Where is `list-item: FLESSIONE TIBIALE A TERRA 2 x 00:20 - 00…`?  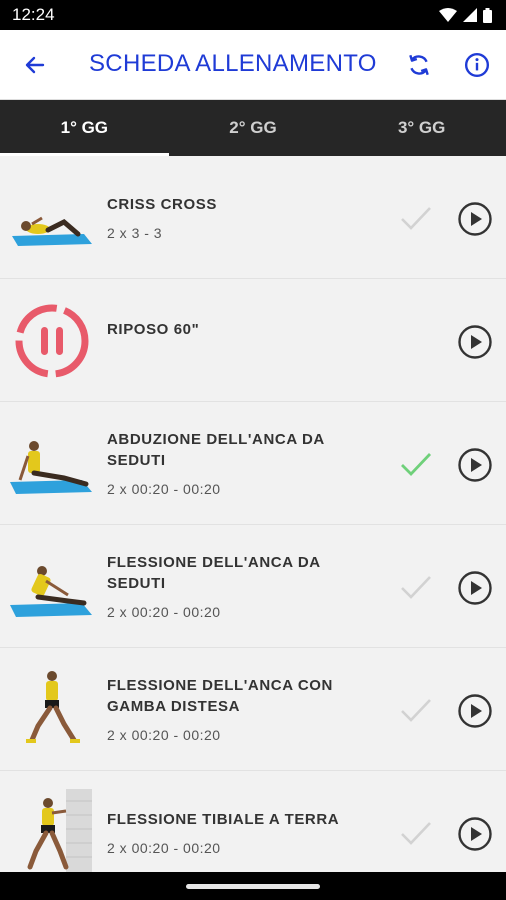
list-item: FLESSIONE TIBIALE A TERRA 2 x 00:20 - 00… is located at coordinates (253, 821).